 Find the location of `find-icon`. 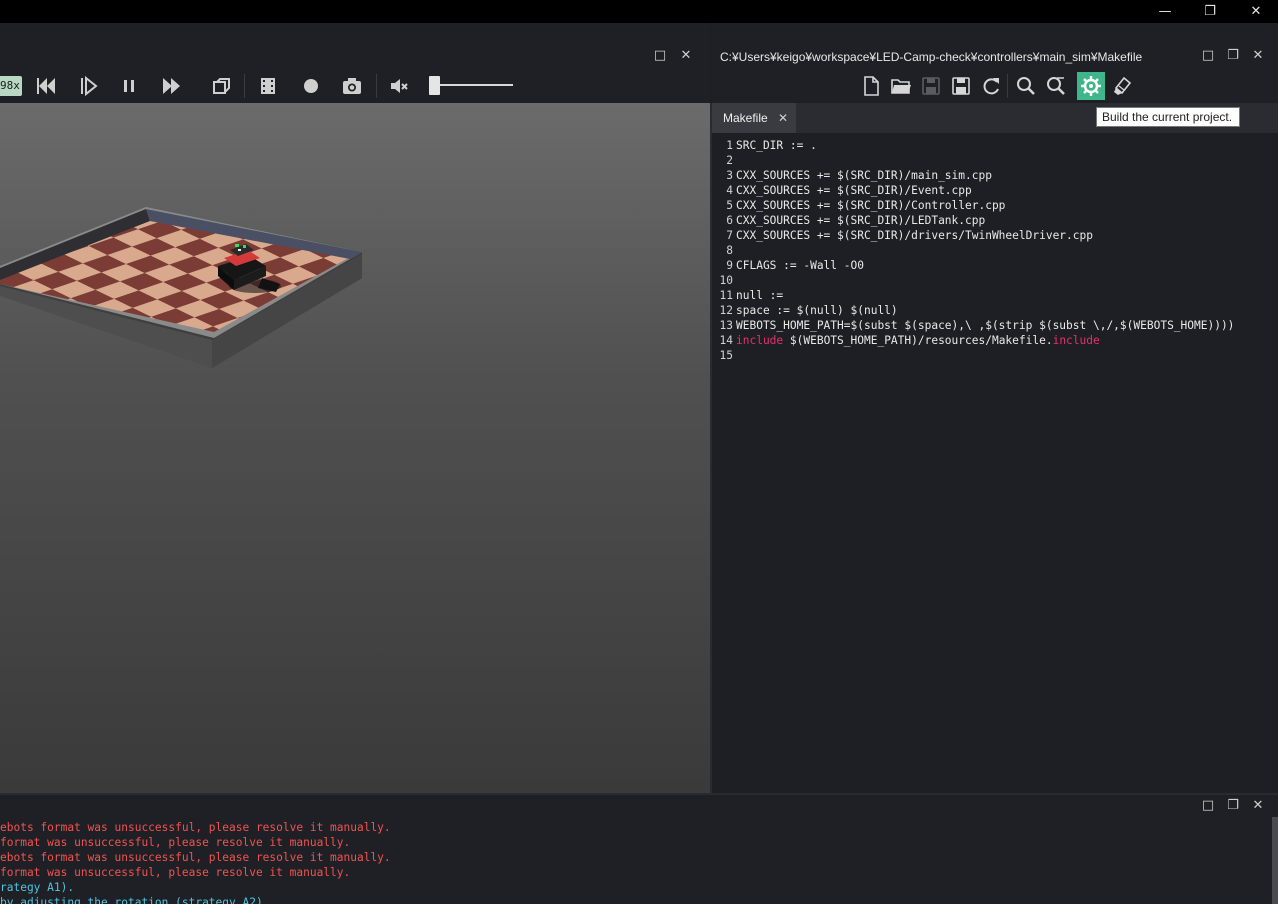

find-icon is located at coordinates (1026, 86).